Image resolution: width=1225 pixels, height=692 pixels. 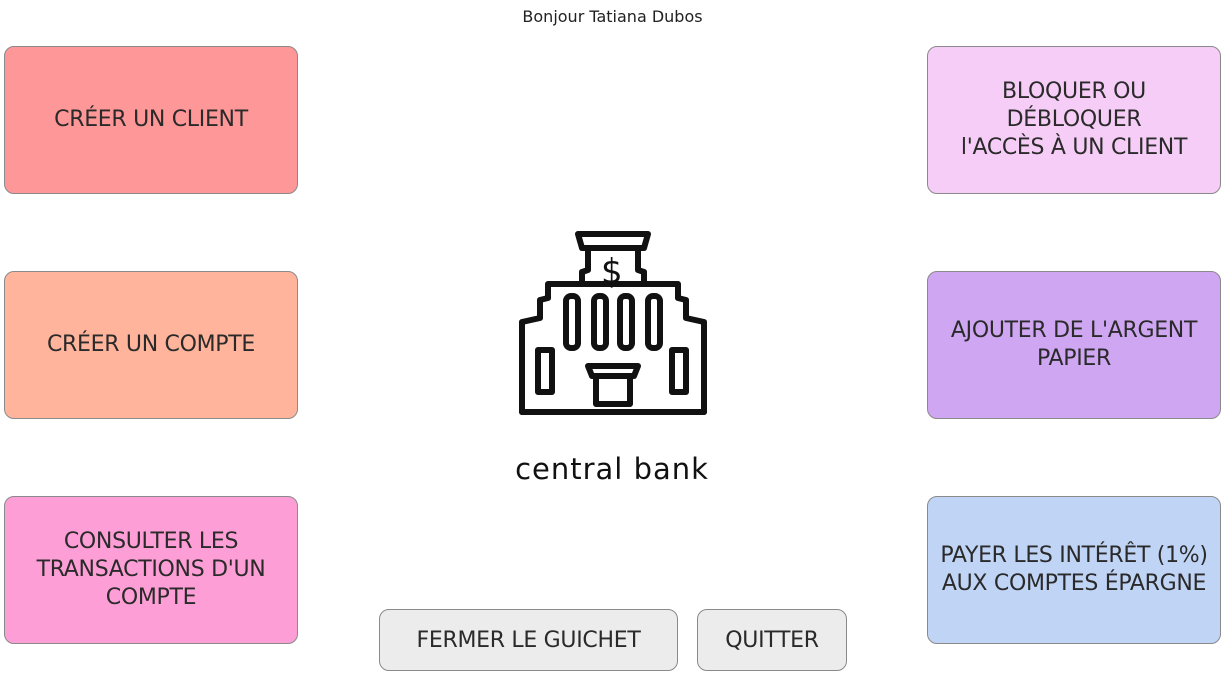 I want to click on view-transactions-label-line2: TRANSACTIONS D'UN, so click(x=151, y=569).